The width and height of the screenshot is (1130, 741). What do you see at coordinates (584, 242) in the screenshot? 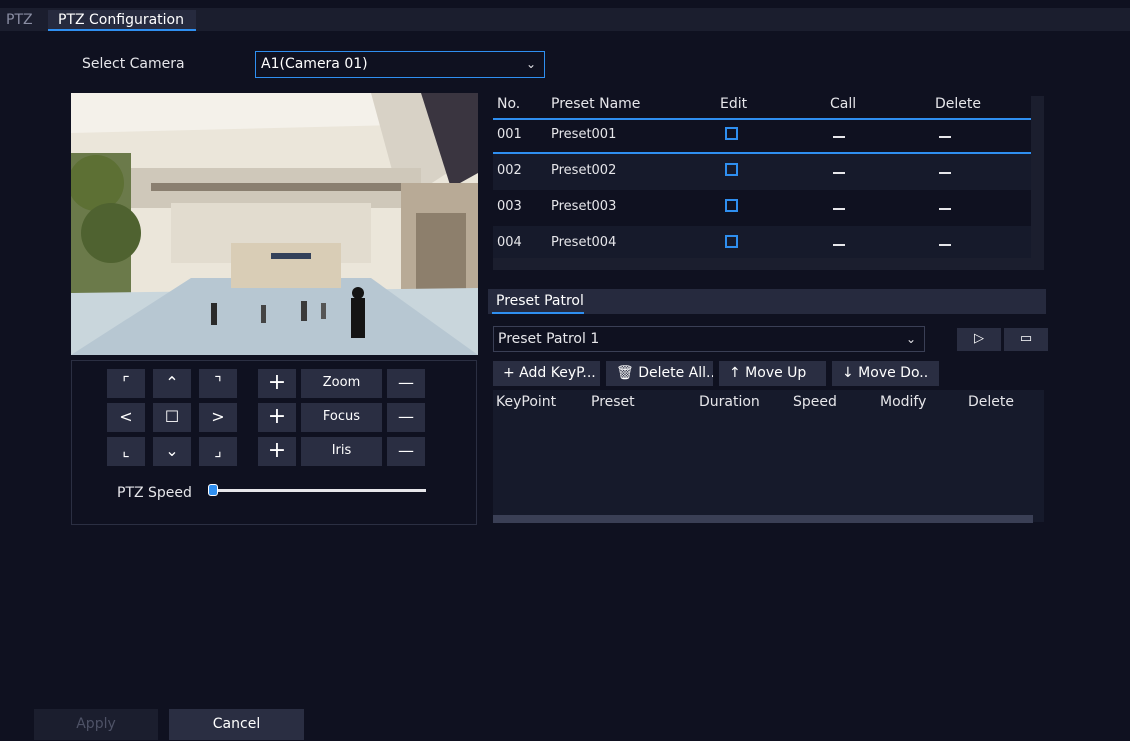
I see `preset-name: Preset004` at bounding box center [584, 242].